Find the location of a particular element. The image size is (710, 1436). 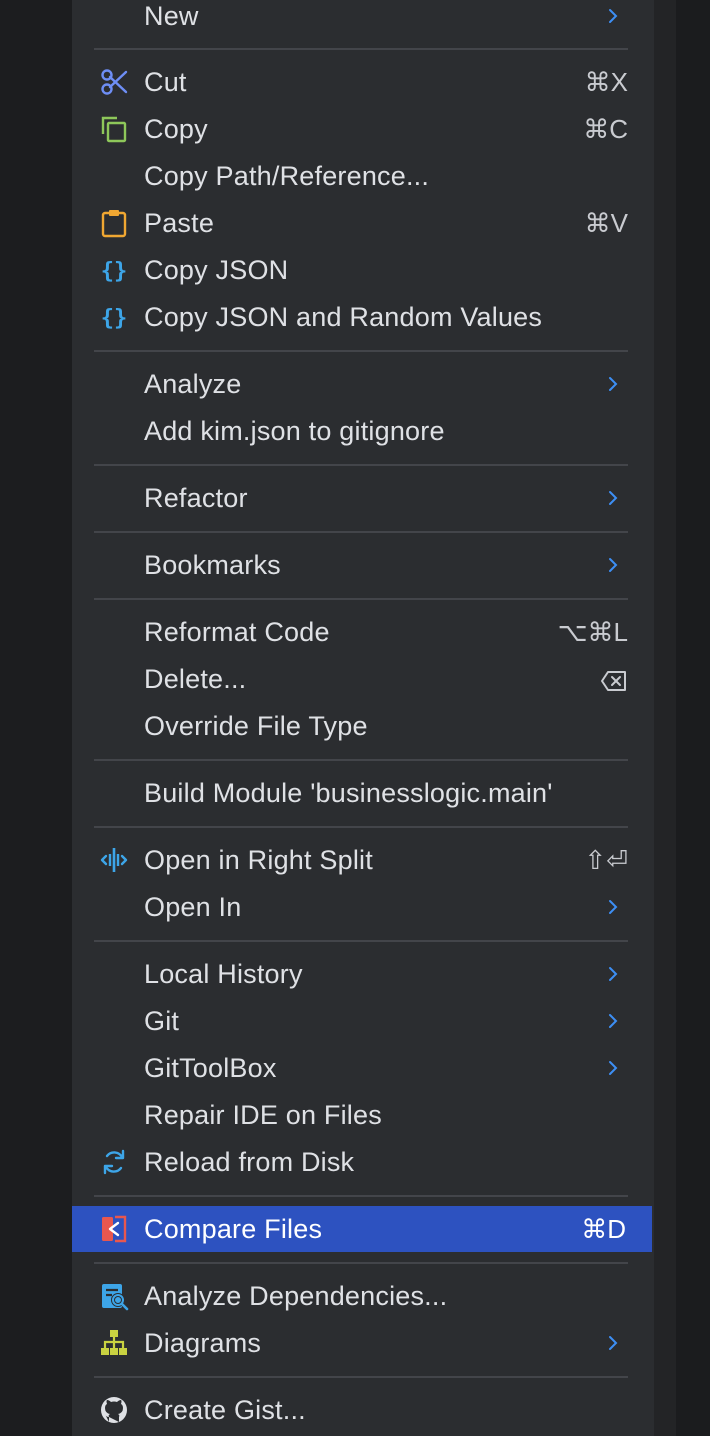

menu-item-repair-ide: Repair IDE on Files is located at coordinates (363, 1115).